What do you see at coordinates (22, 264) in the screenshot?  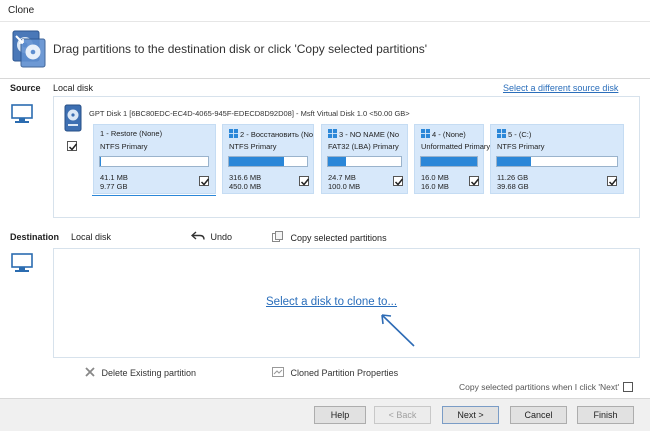 I see `destination-monitor-icon` at bounding box center [22, 264].